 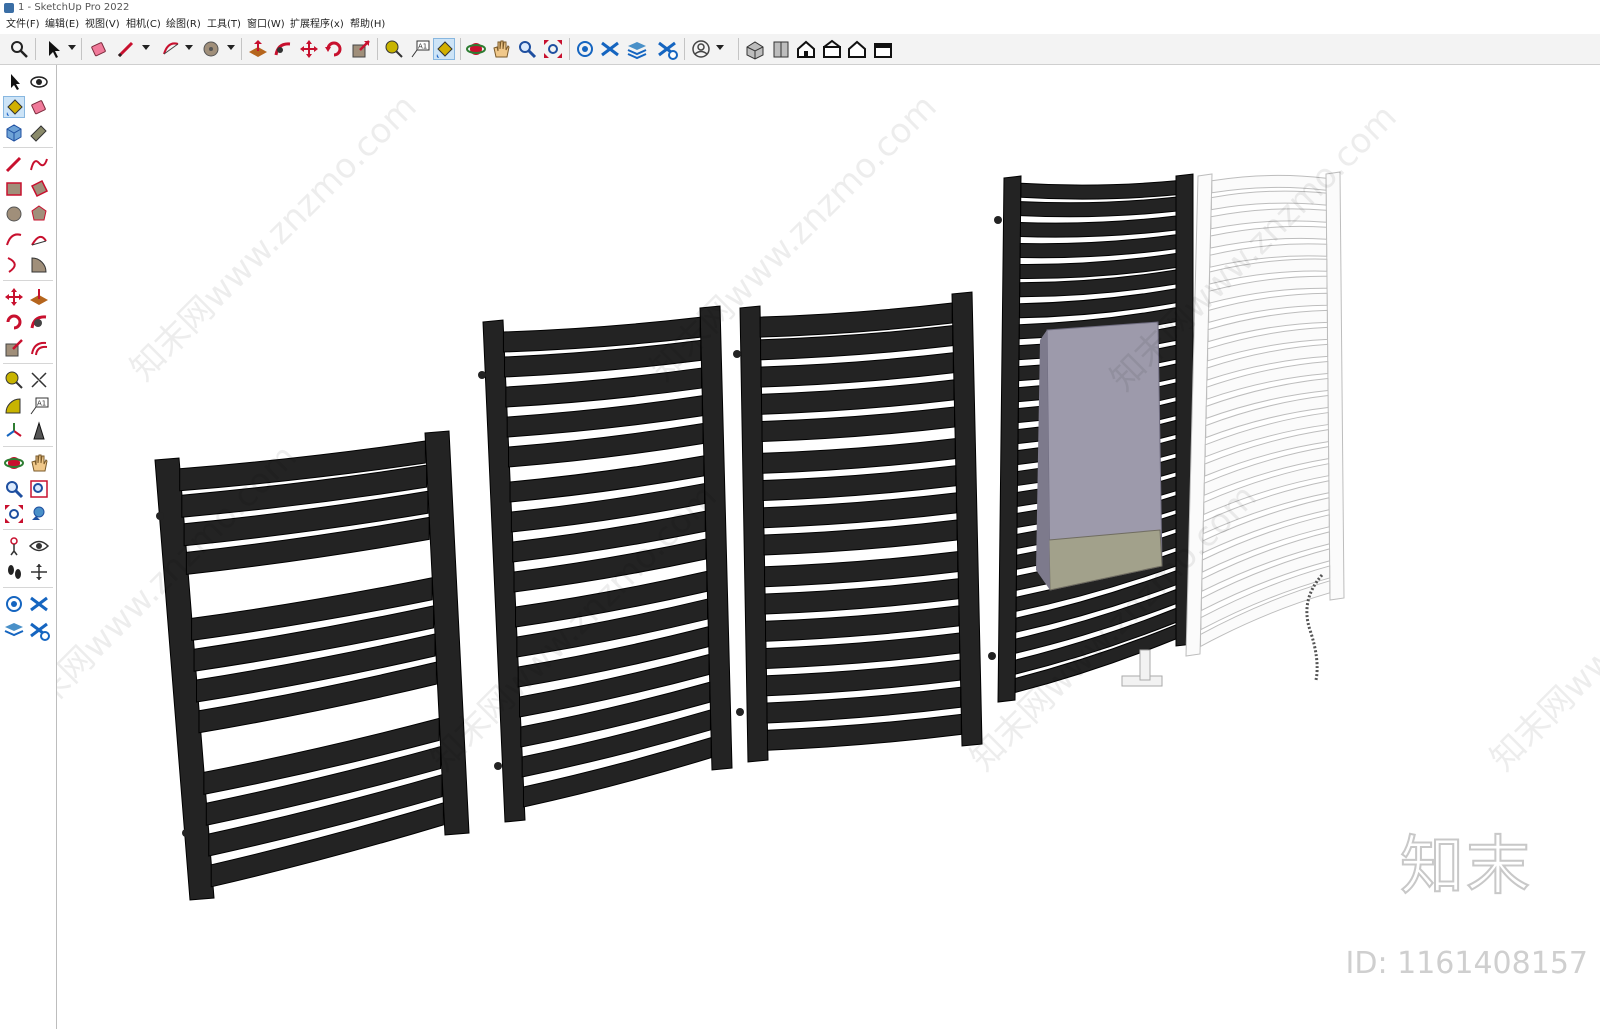 What do you see at coordinates (62, 25) in the screenshot?
I see `menu-edit: 编辑(E)` at bounding box center [62, 25].